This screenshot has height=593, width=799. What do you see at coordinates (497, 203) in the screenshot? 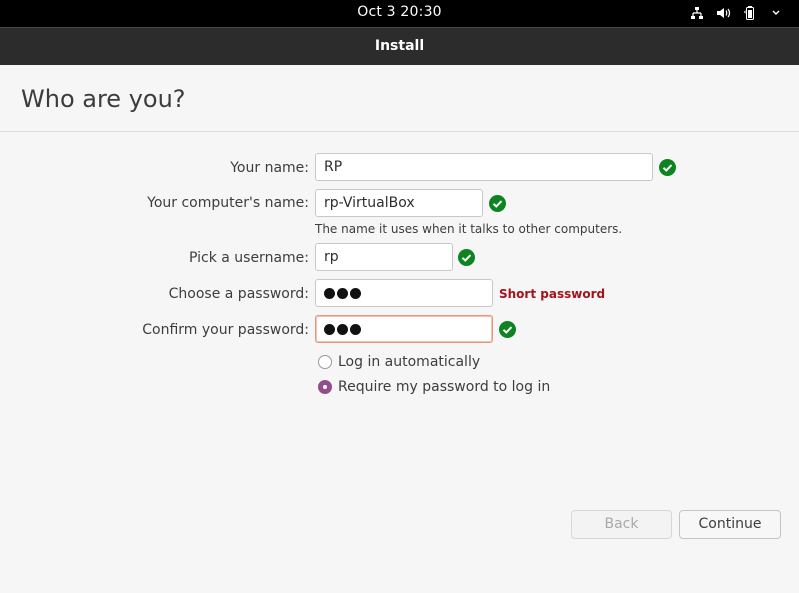
I see `computer-name-valid-check-icon` at bounding box center [497, 203].